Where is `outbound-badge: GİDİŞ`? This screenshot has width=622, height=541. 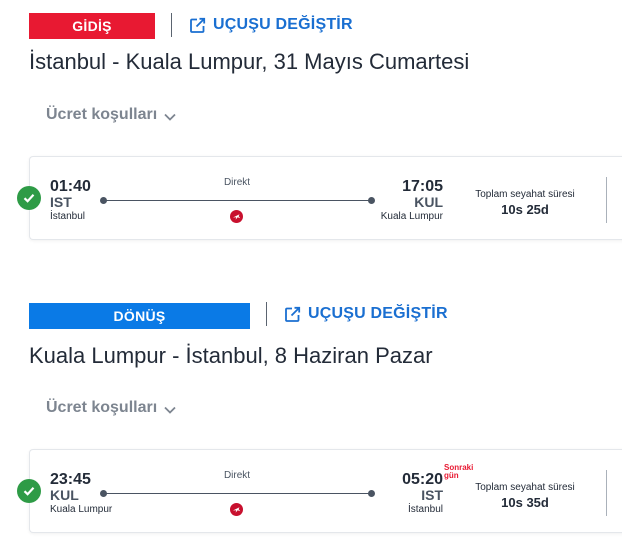 outbound-badge: GİDİŞ is located at coordinates (92, 26).